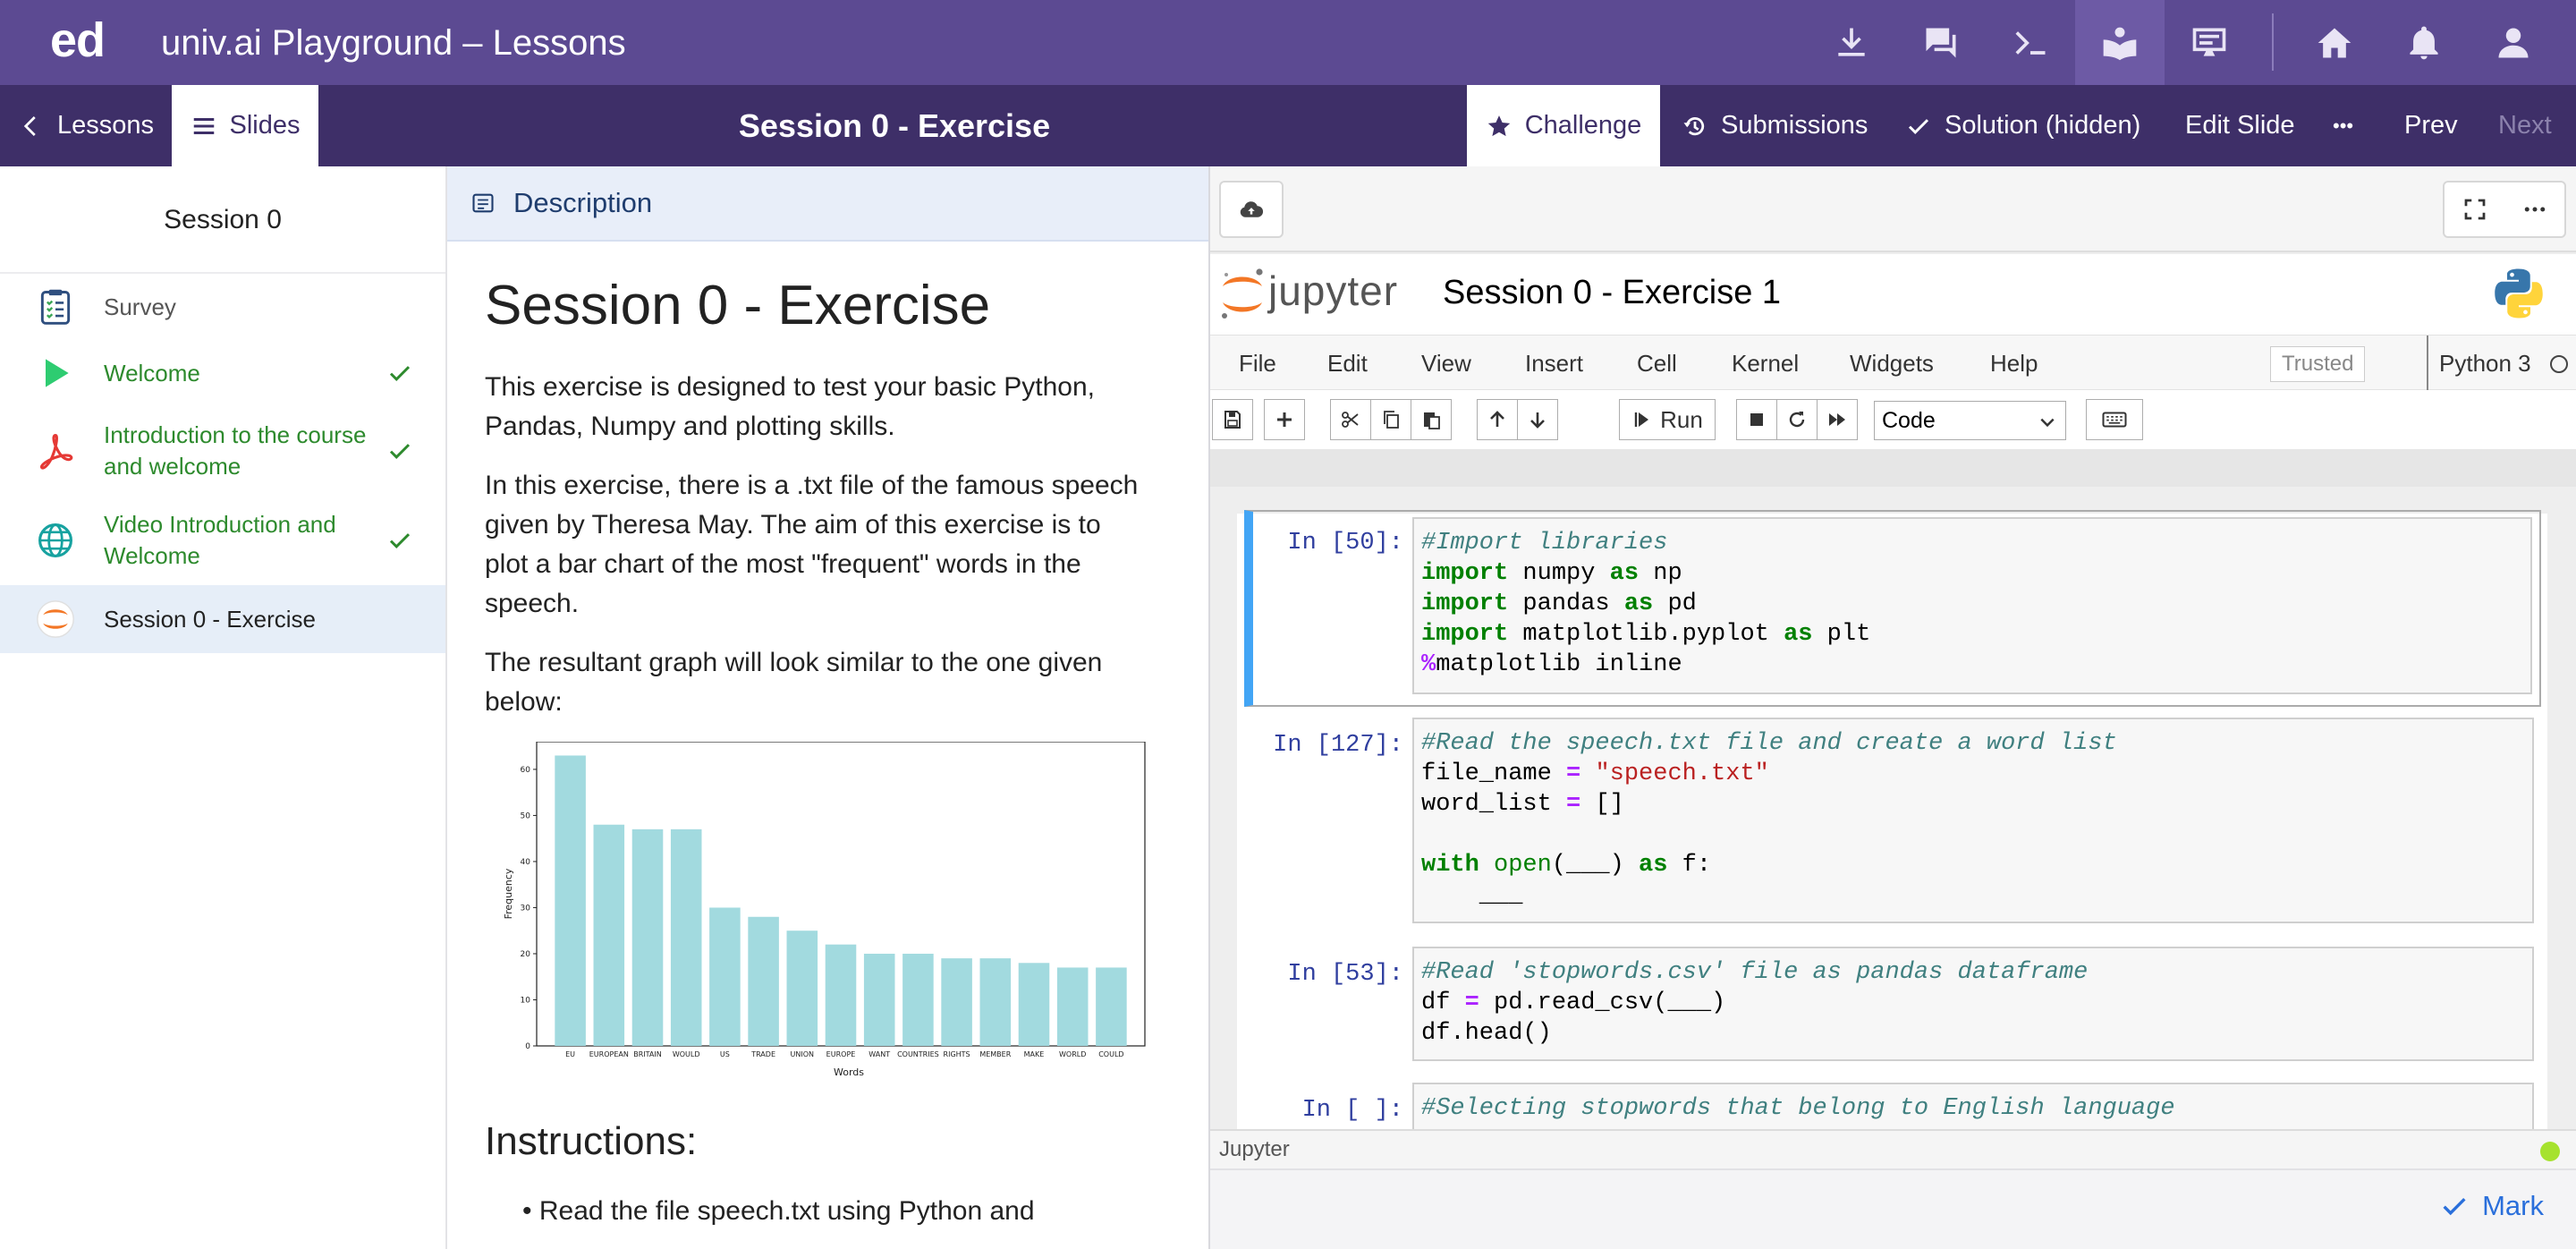 Image resolution: width=2576 pixels, height=1249 pixels. What do you see at coordinates (2424, 42) in the screenshot?
I see `bell-icon` at bounding box center [2424, 42].